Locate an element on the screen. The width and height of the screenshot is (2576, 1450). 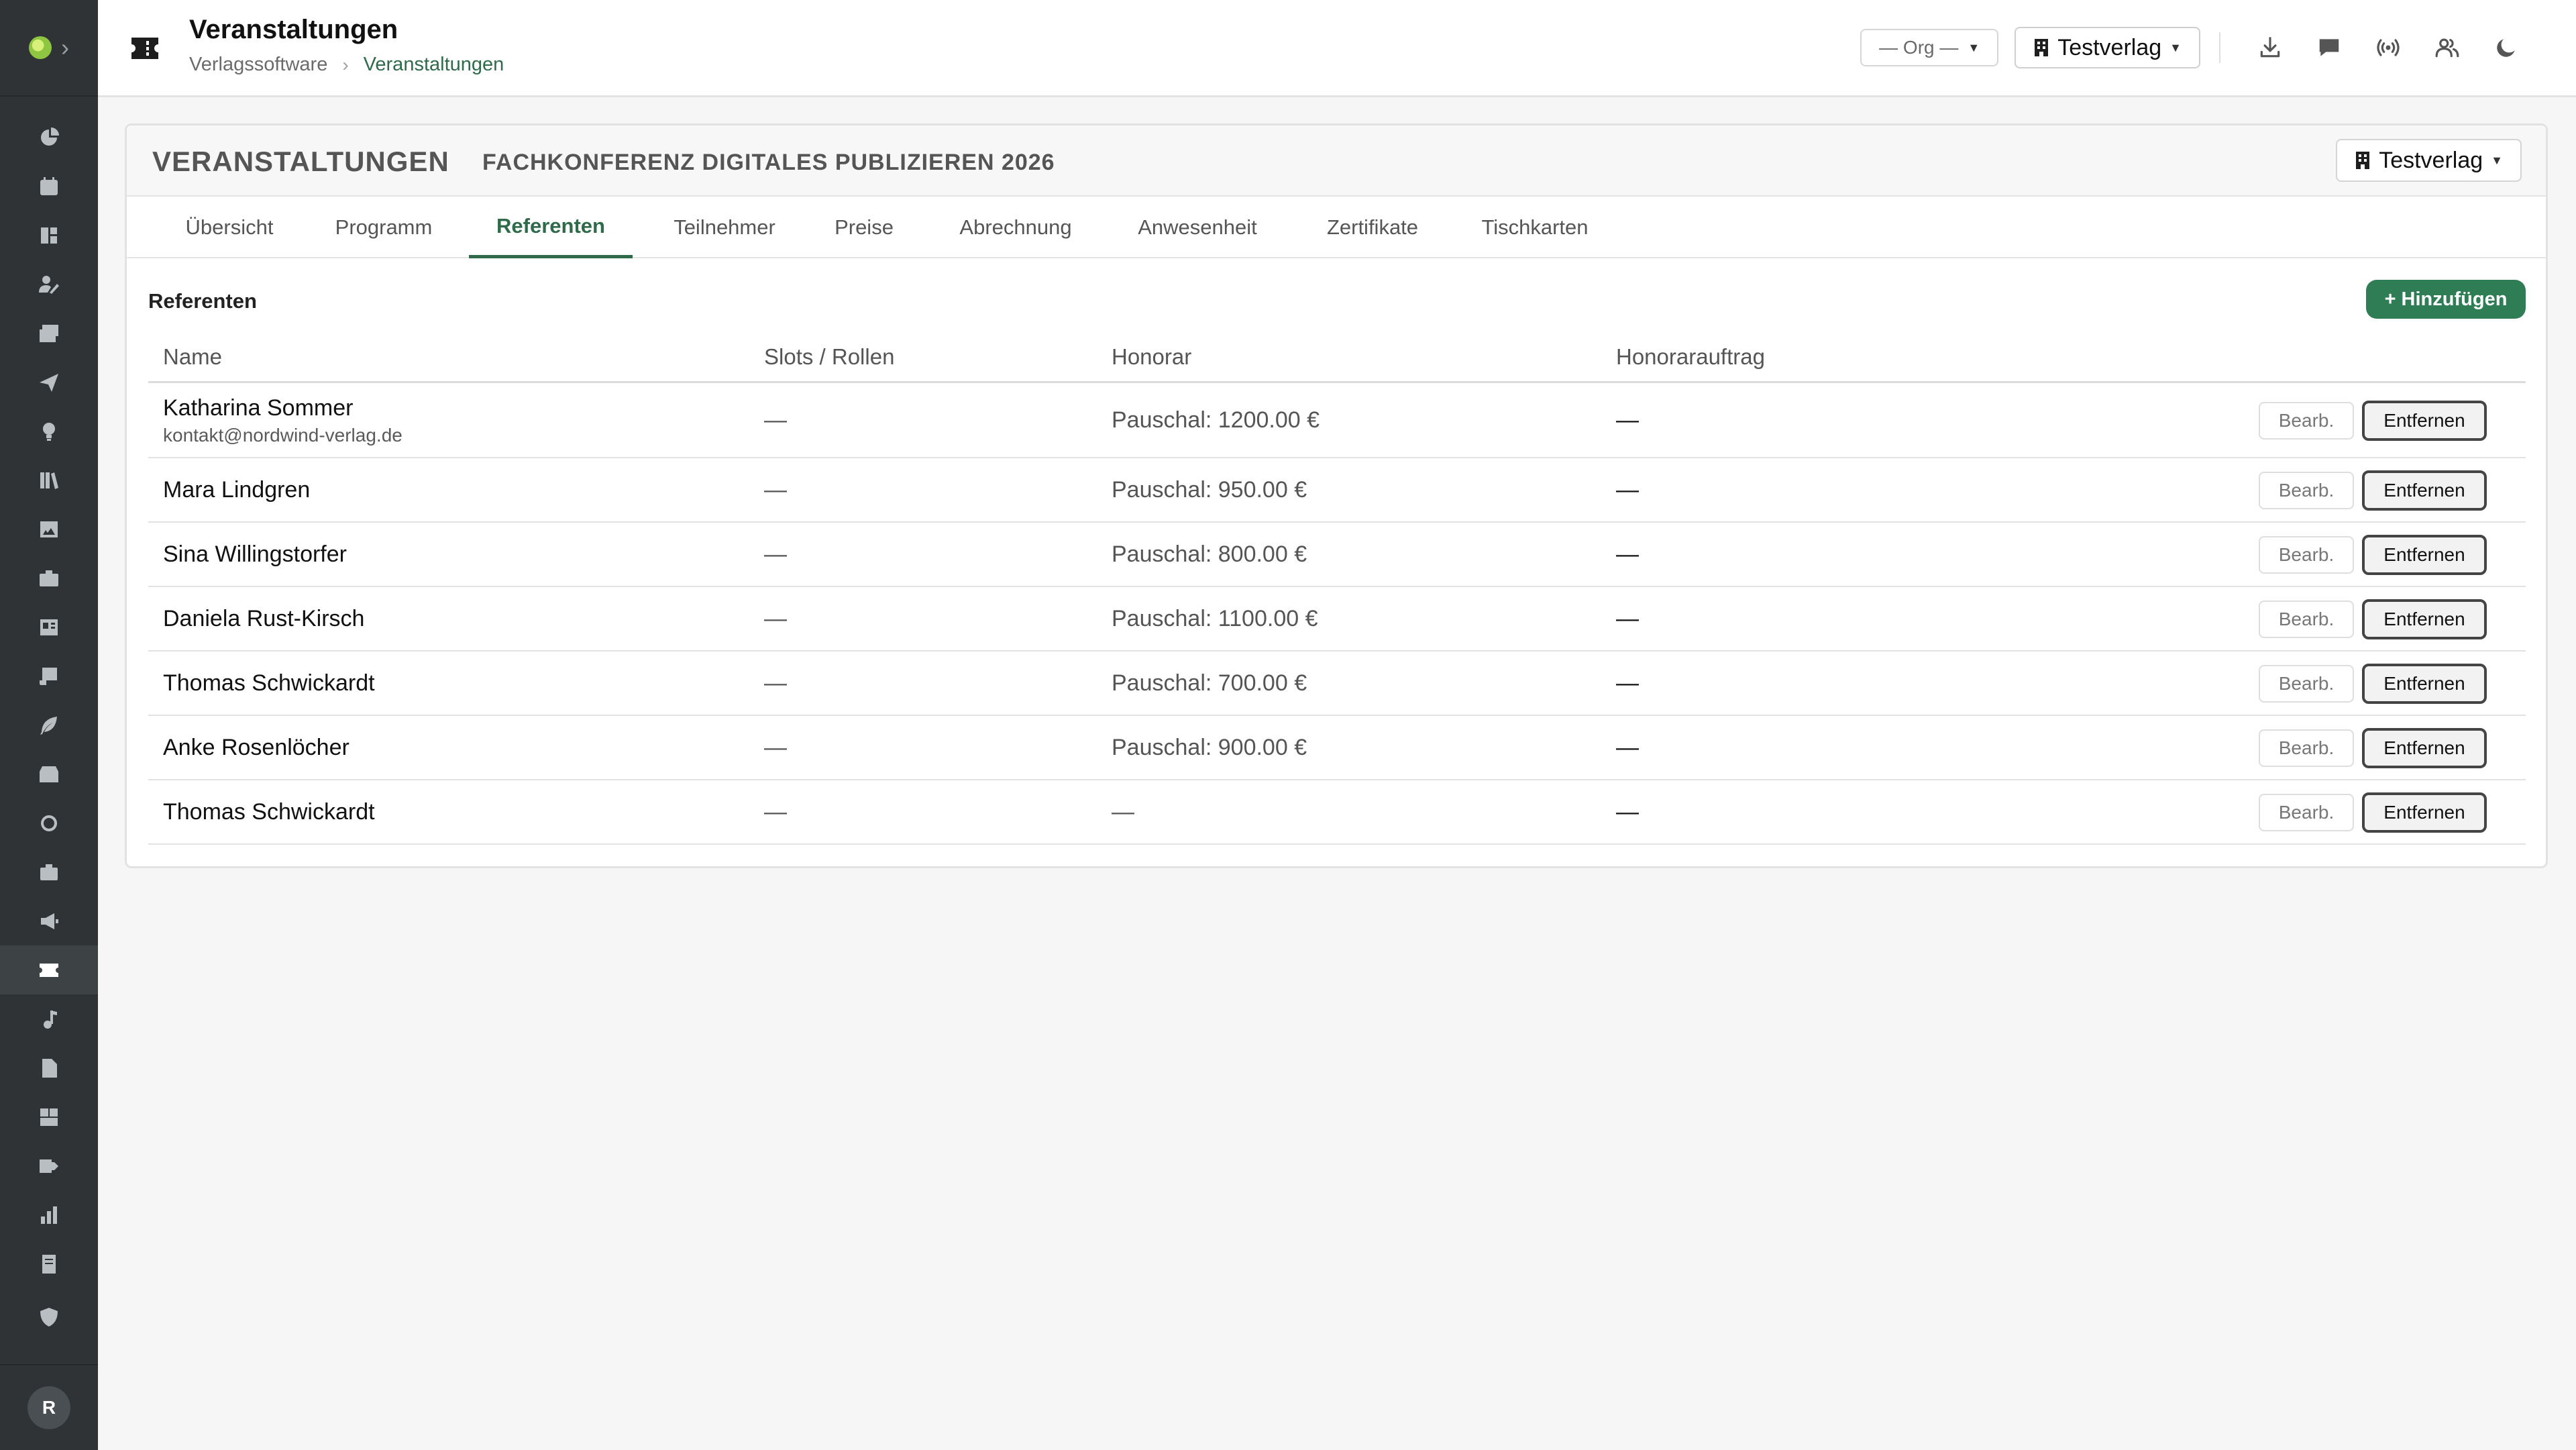
scroll-icon is located at coordinates (48, 676).